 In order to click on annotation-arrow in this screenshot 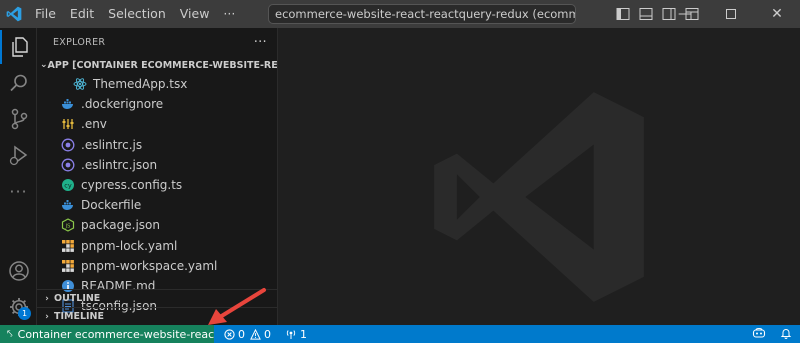, I will do `click(237, 306)`.